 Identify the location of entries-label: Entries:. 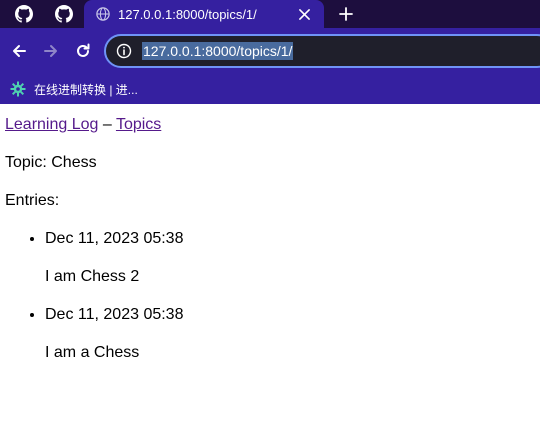
(32, 200).